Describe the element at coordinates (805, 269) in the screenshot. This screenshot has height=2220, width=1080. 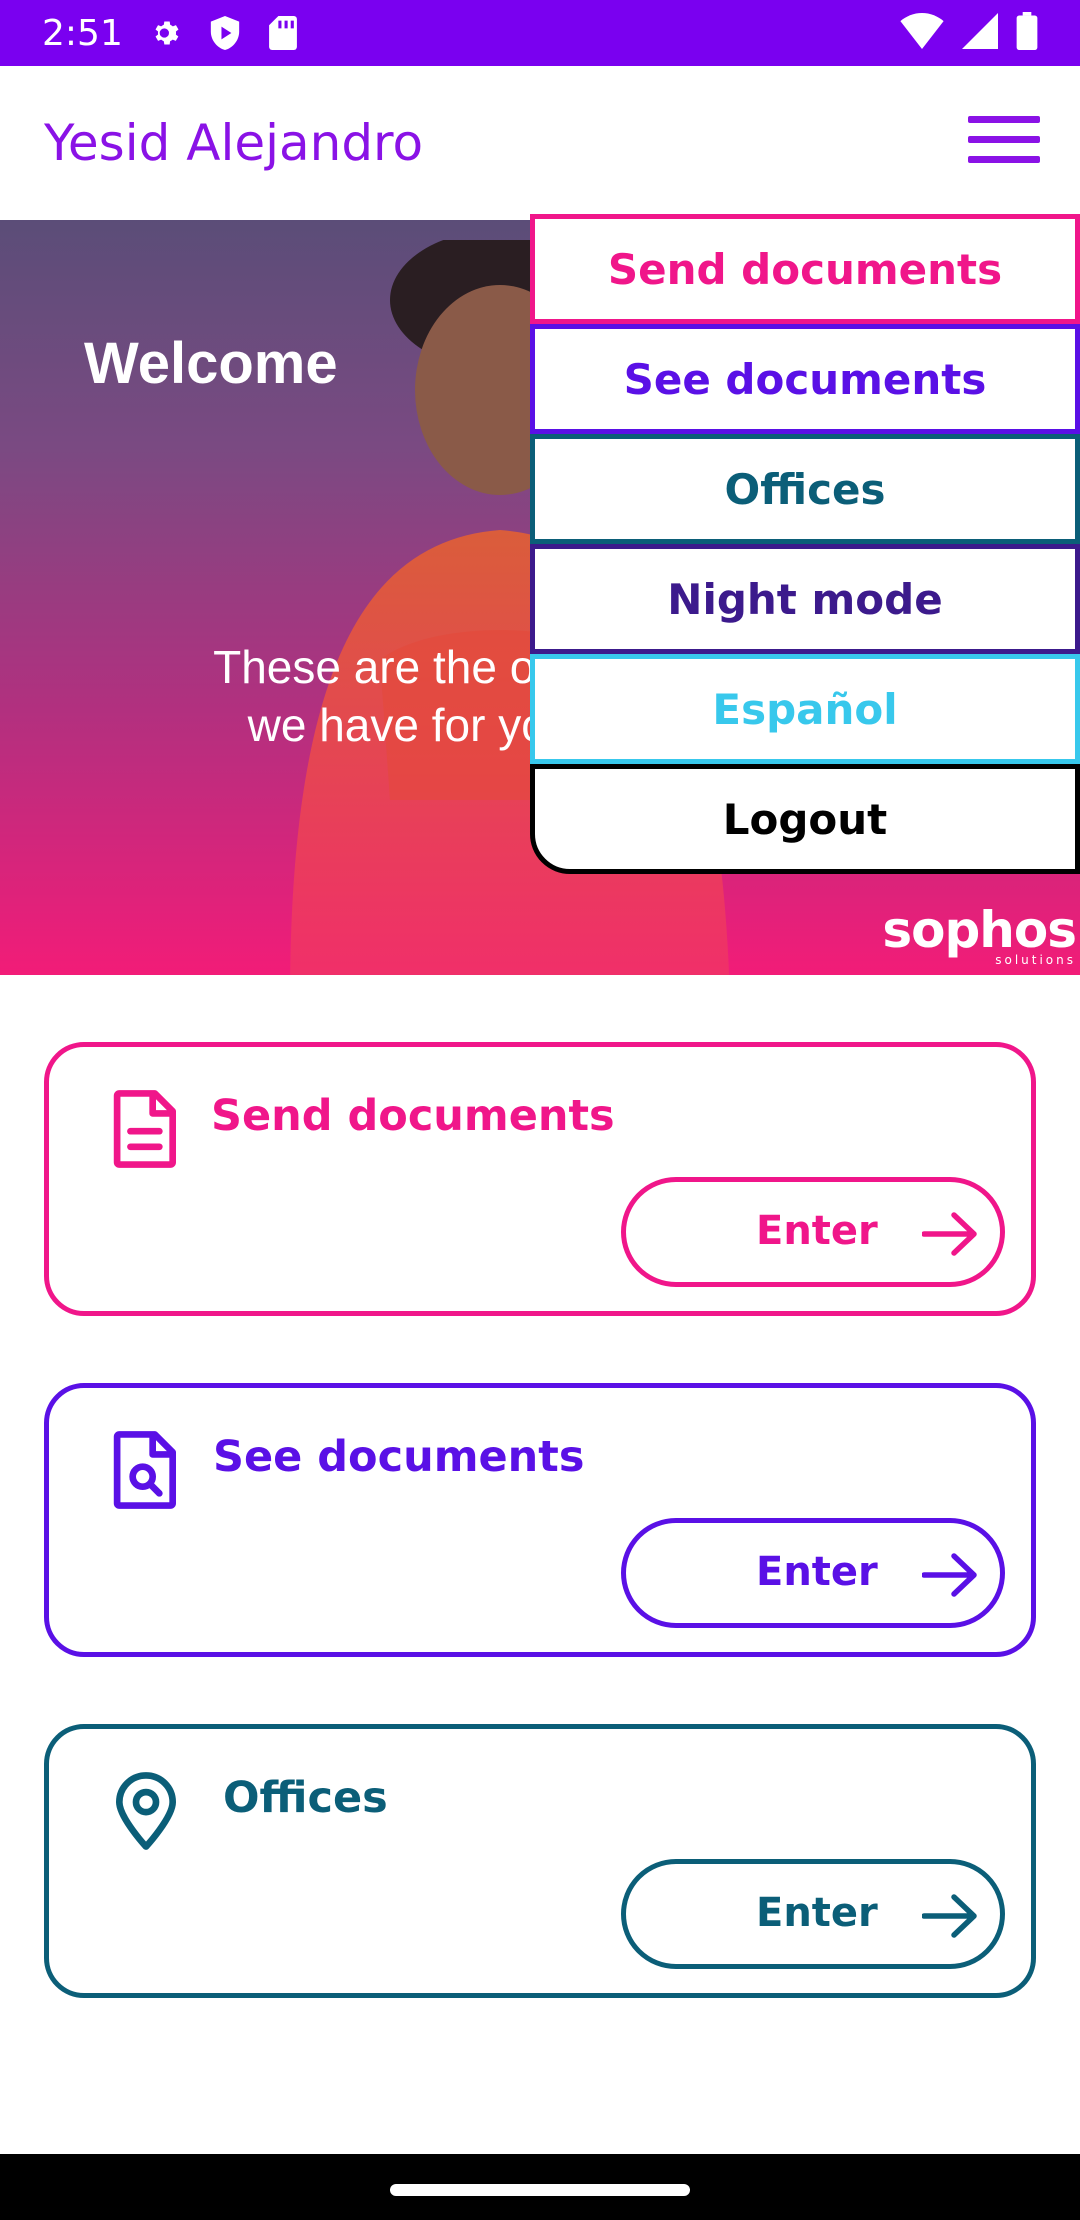
I see `menu-item-send-documents: Send documents` at that location.